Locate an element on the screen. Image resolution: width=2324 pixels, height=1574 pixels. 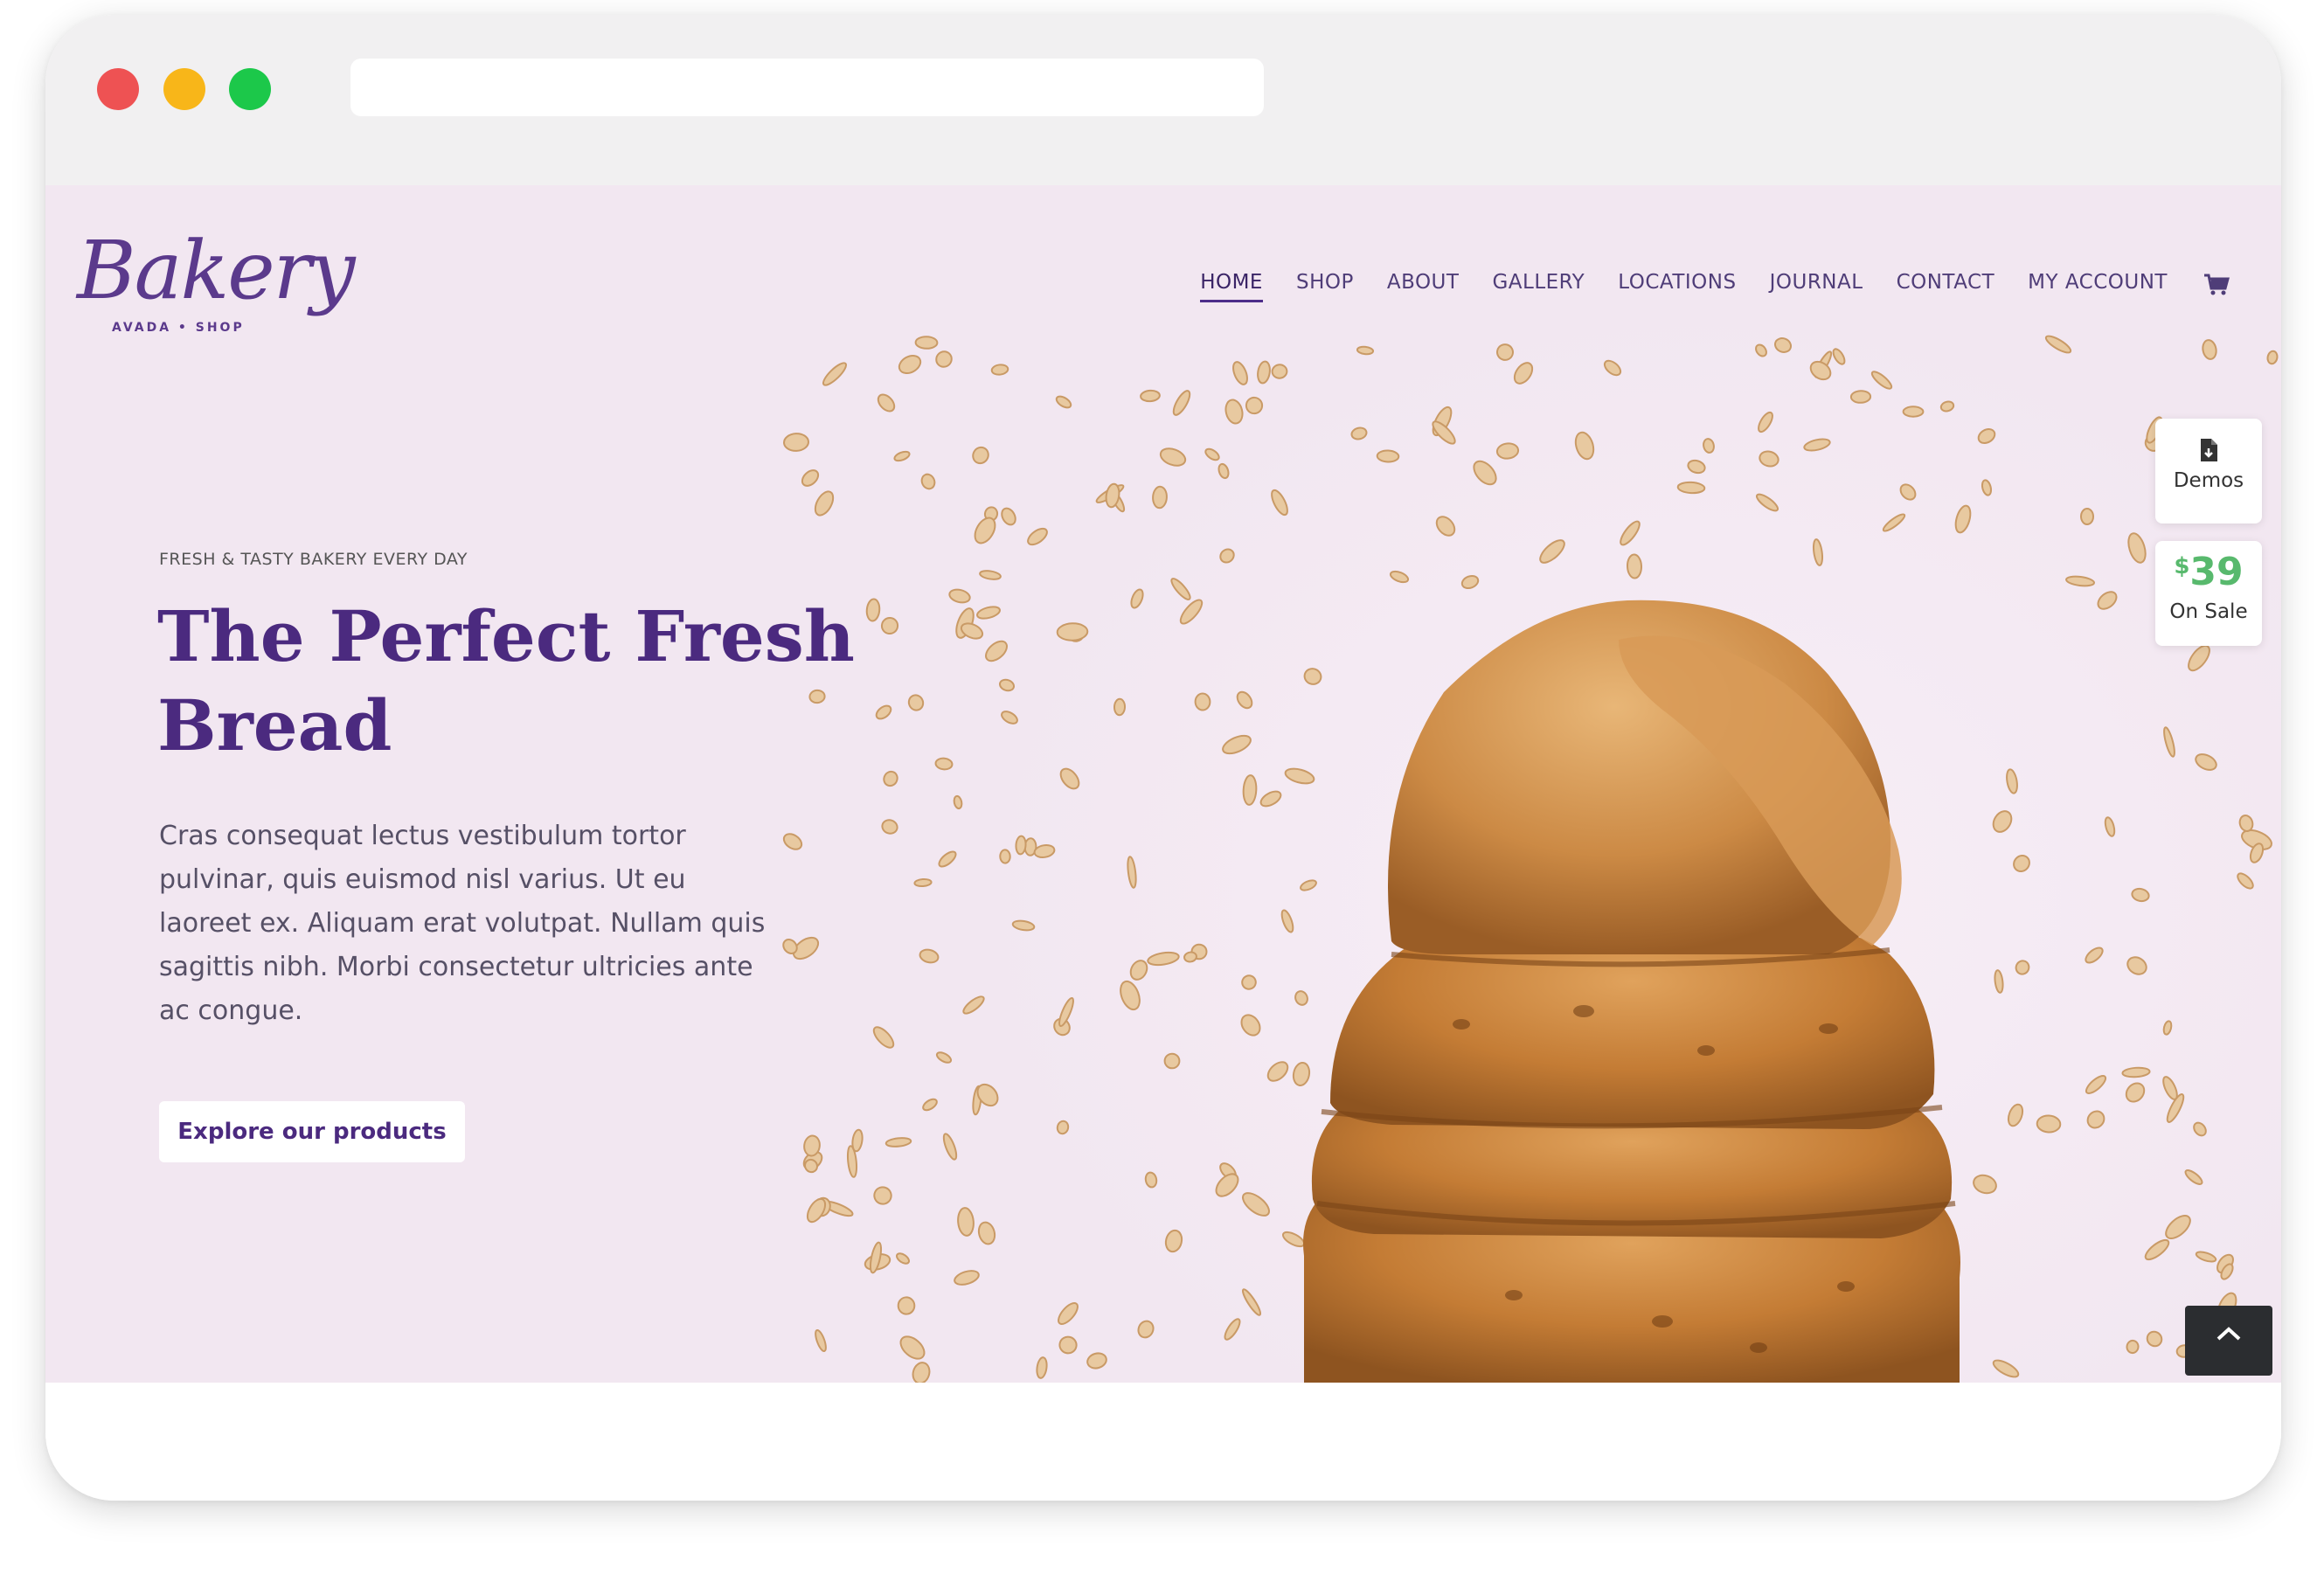
nav-item-my-account: MY ACCOUNT is located at coordinates (2098, 285).